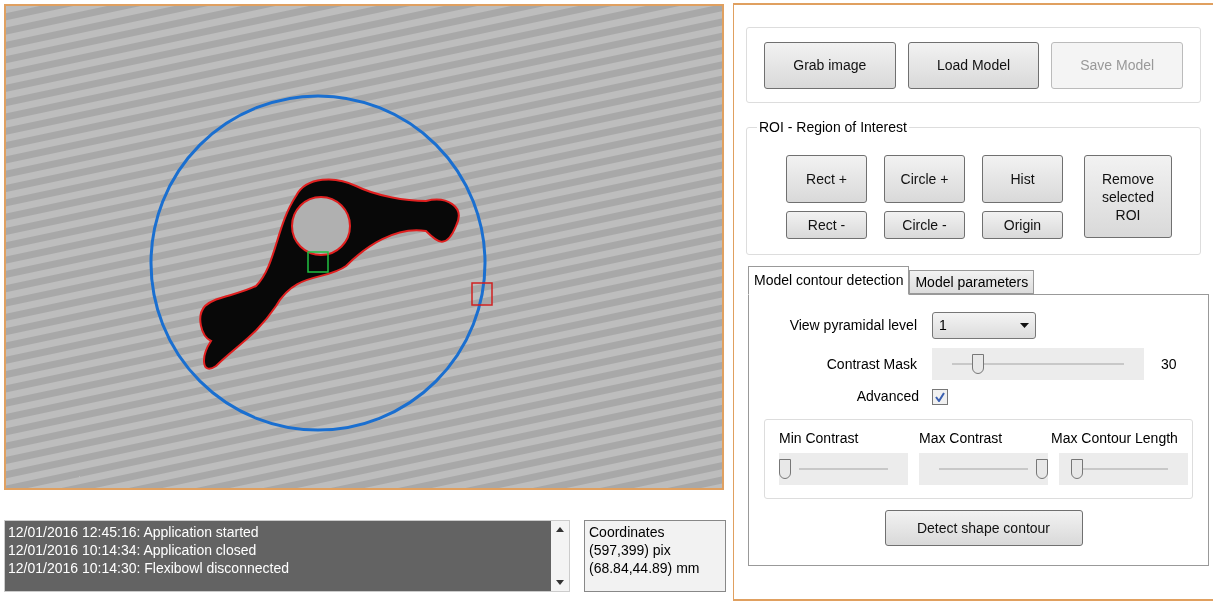  I want to click on pixel-coordinates: (597,399) pix, so click(630, 550).